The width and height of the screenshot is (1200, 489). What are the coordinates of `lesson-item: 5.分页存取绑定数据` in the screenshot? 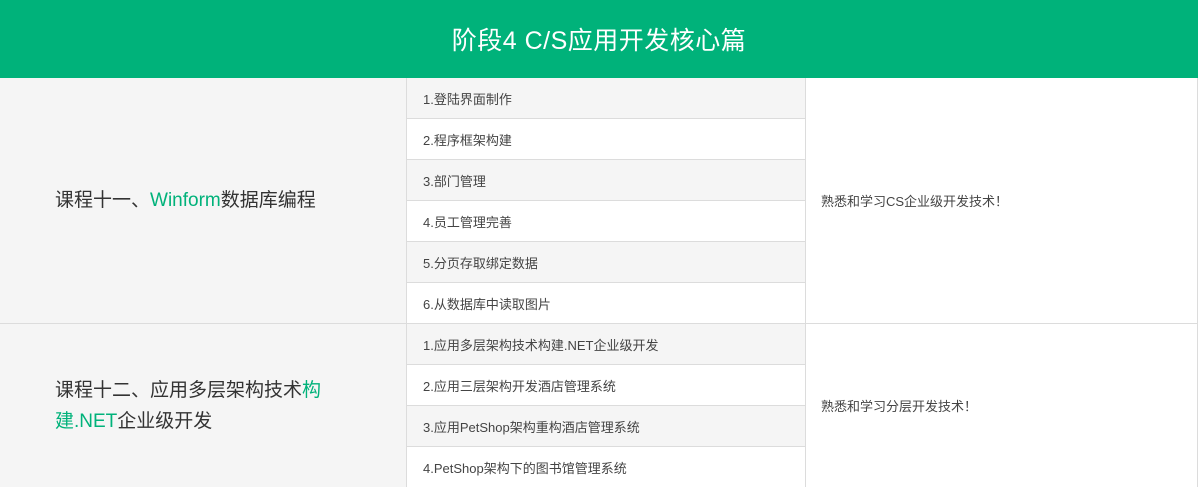 It's located at (606, 262).